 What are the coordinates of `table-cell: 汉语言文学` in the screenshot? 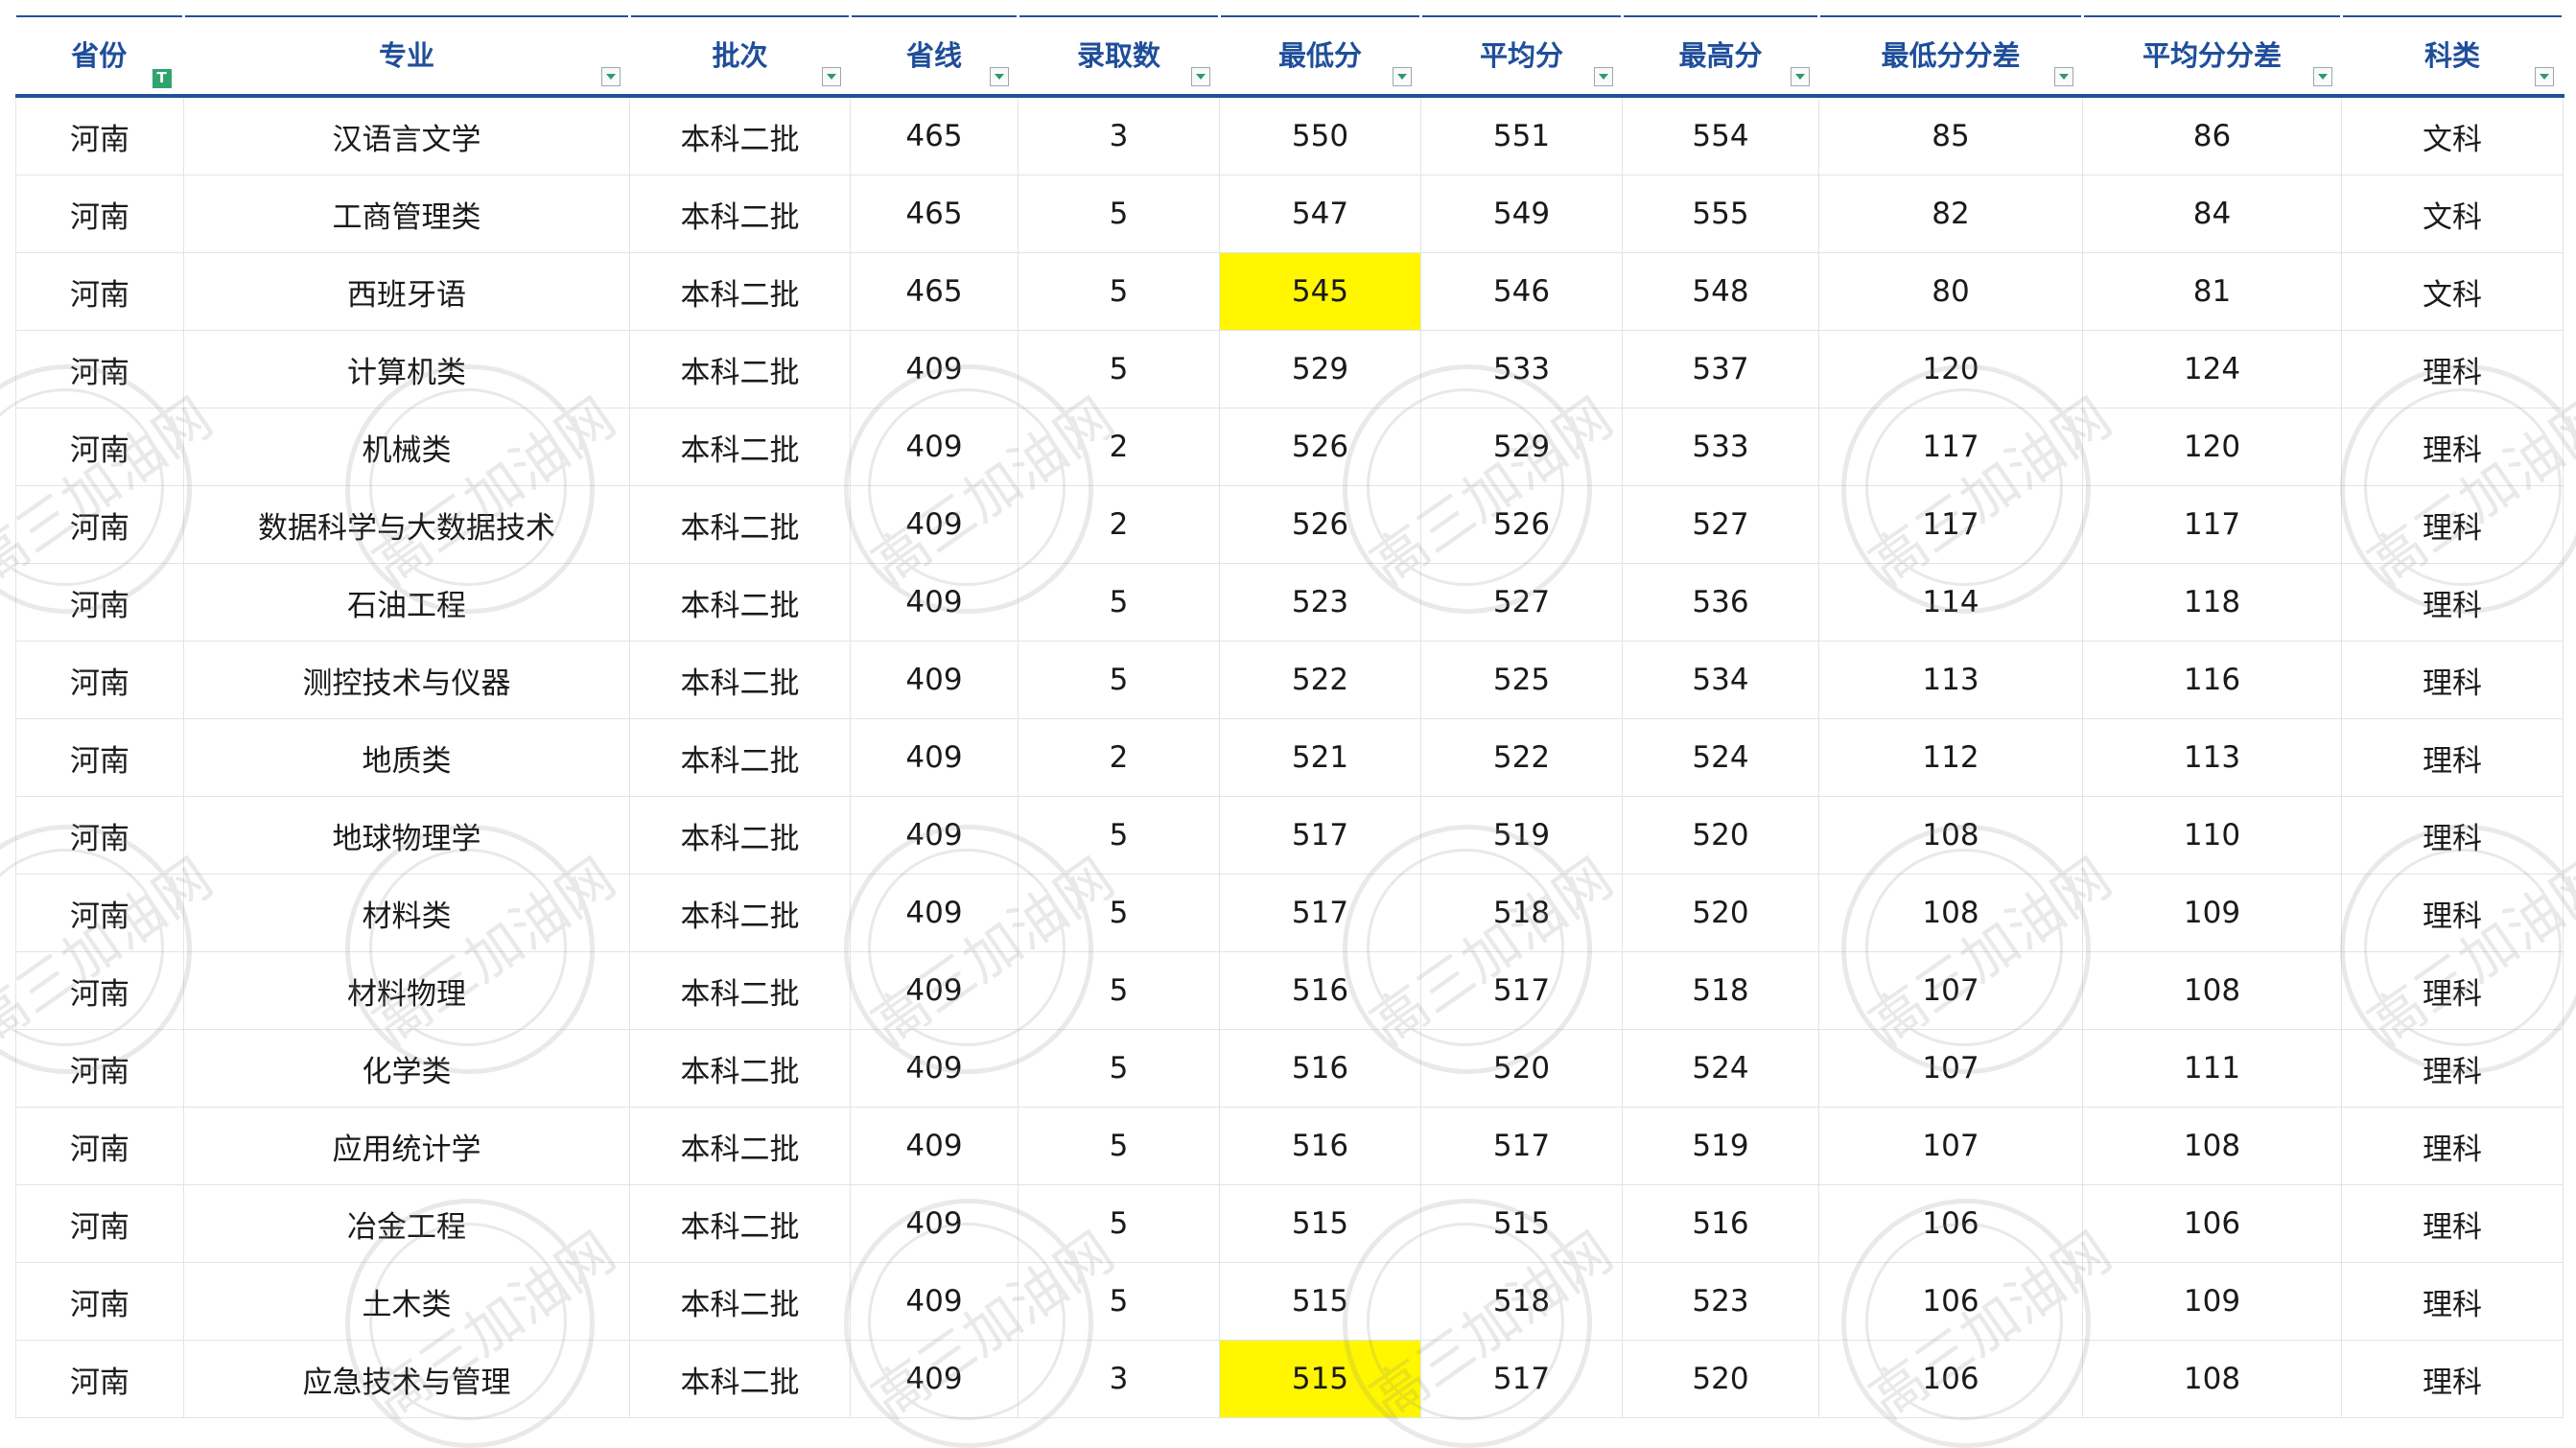 It's located at (406, 135).